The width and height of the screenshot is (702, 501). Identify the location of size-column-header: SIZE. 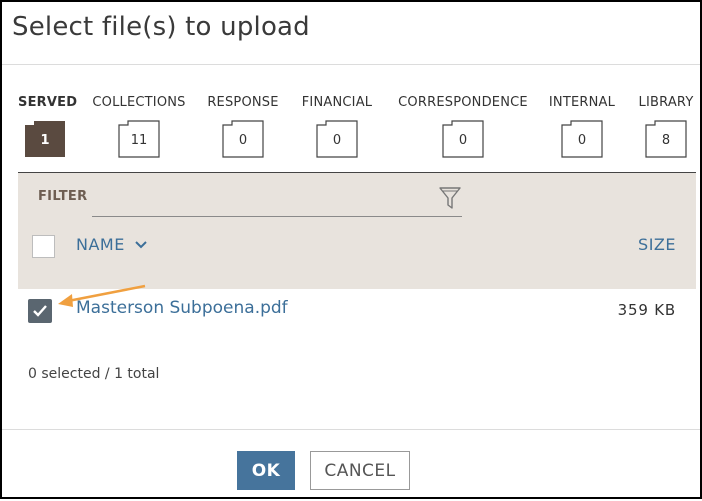
(657, 244).